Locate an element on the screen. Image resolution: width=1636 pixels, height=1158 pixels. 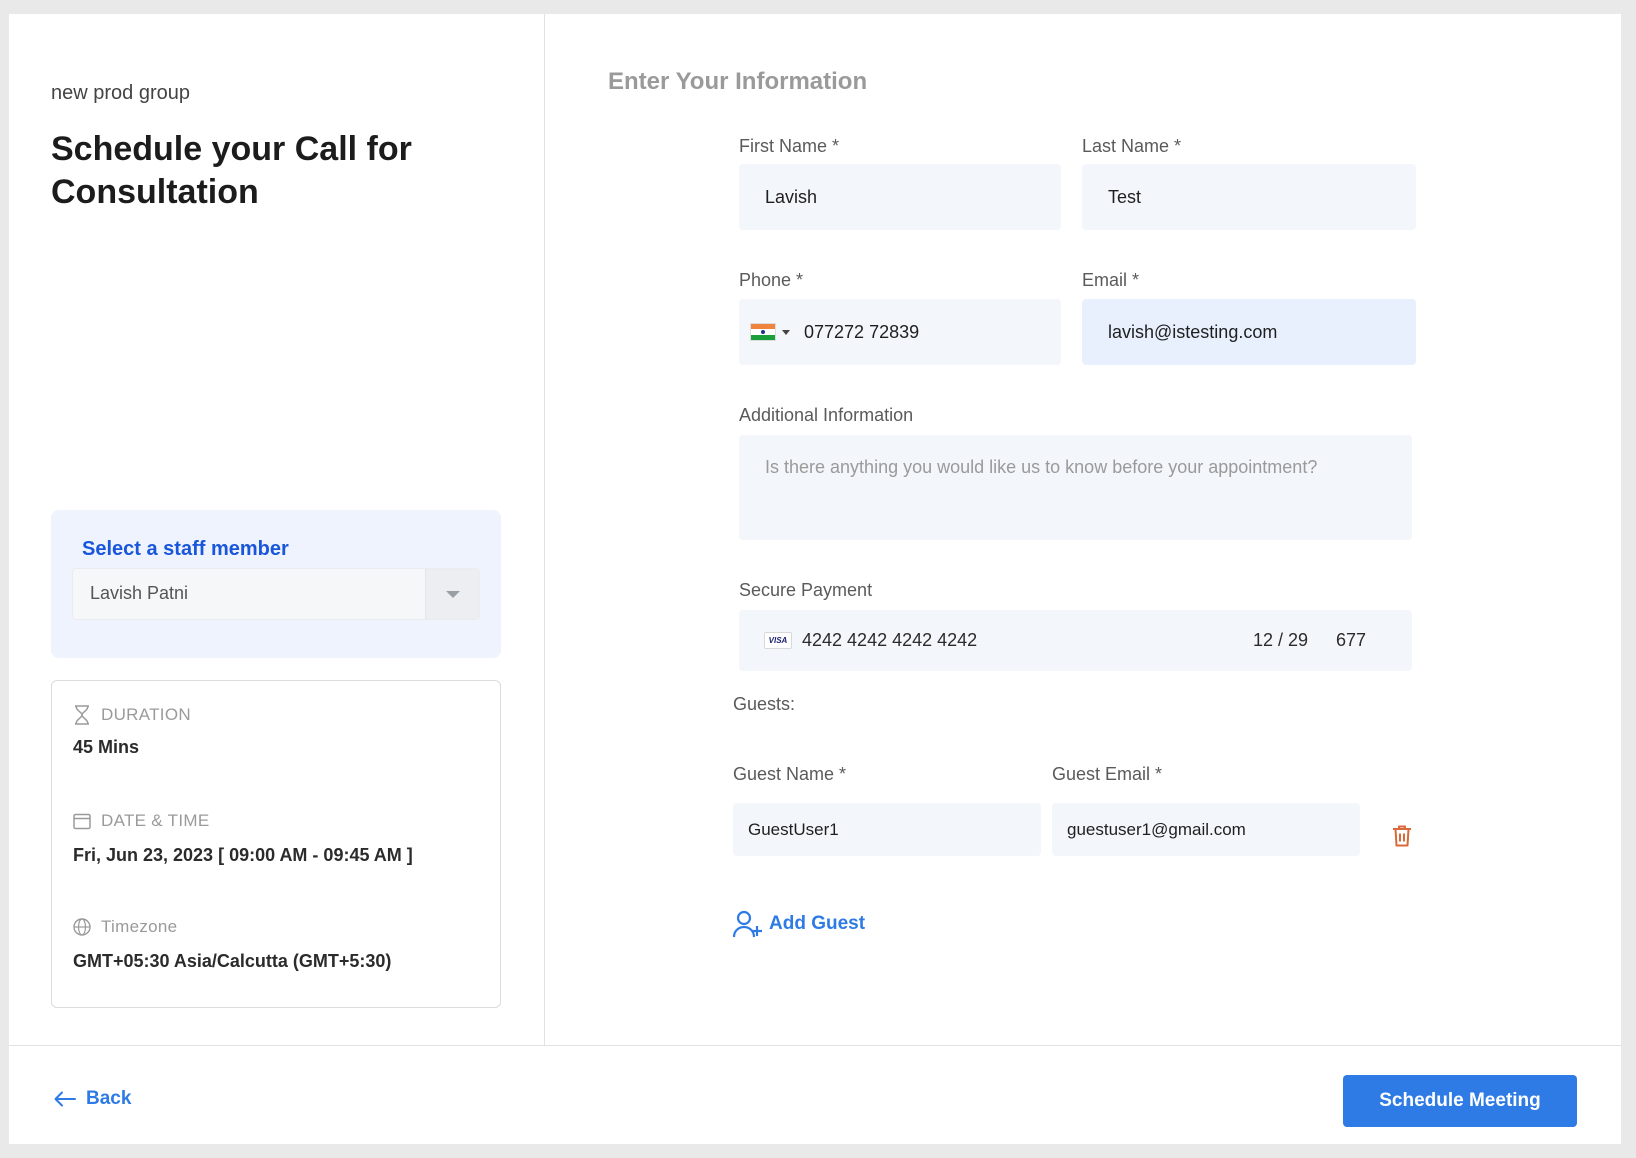
add-guest-label: Add Guest is located at coordinates (817, 923).